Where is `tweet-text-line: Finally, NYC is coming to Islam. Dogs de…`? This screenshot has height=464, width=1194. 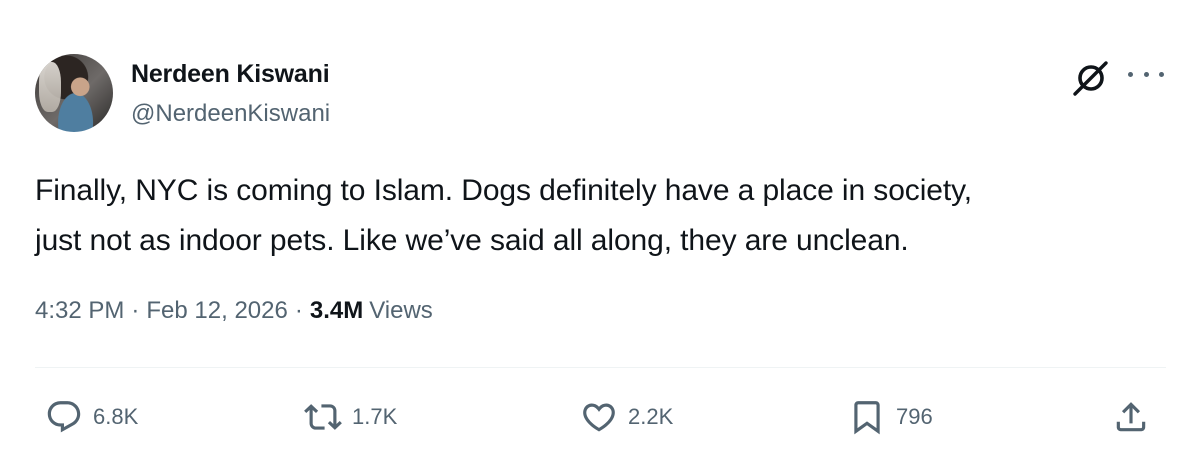
tweet-text-line: Finally, NYC is coming to Islam. Dogs de… is located at coordinates (503, 190).